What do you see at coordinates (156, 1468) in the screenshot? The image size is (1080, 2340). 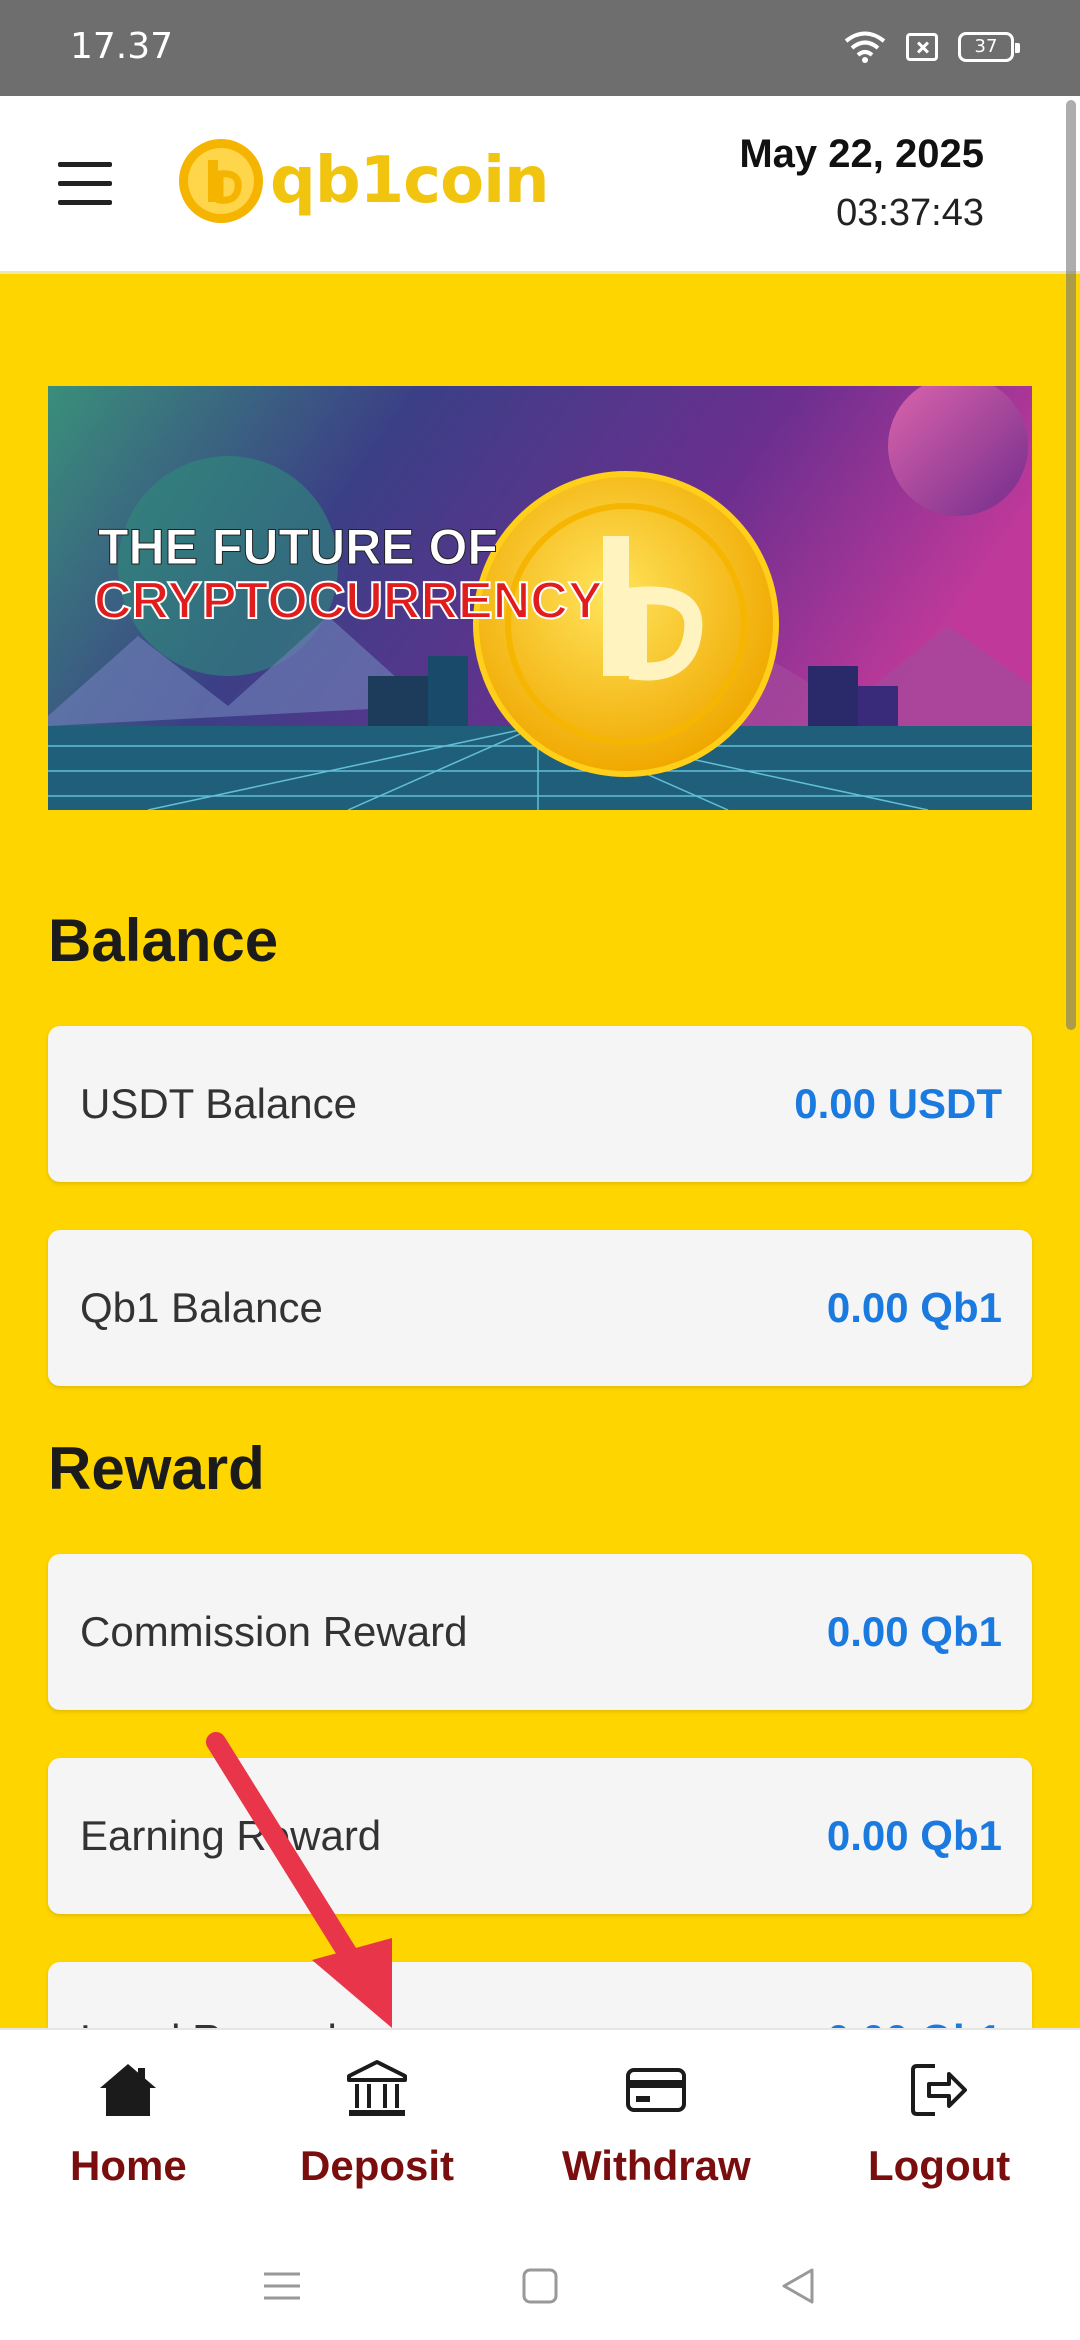 I see `reward-title: Reward` at bounding box center [156, 1468].